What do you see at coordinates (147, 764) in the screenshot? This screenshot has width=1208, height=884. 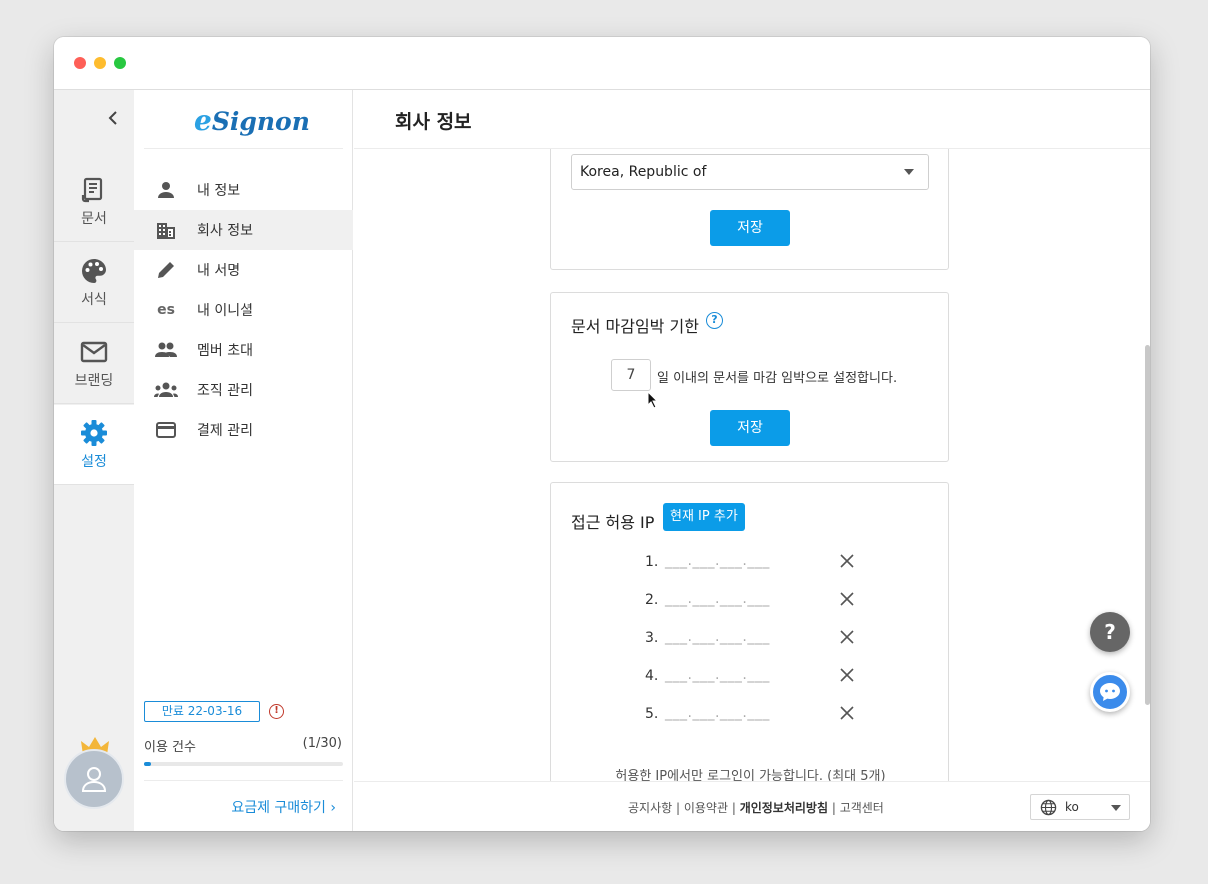 I see `usage-progress-fill` at bounding box center [147, 764].